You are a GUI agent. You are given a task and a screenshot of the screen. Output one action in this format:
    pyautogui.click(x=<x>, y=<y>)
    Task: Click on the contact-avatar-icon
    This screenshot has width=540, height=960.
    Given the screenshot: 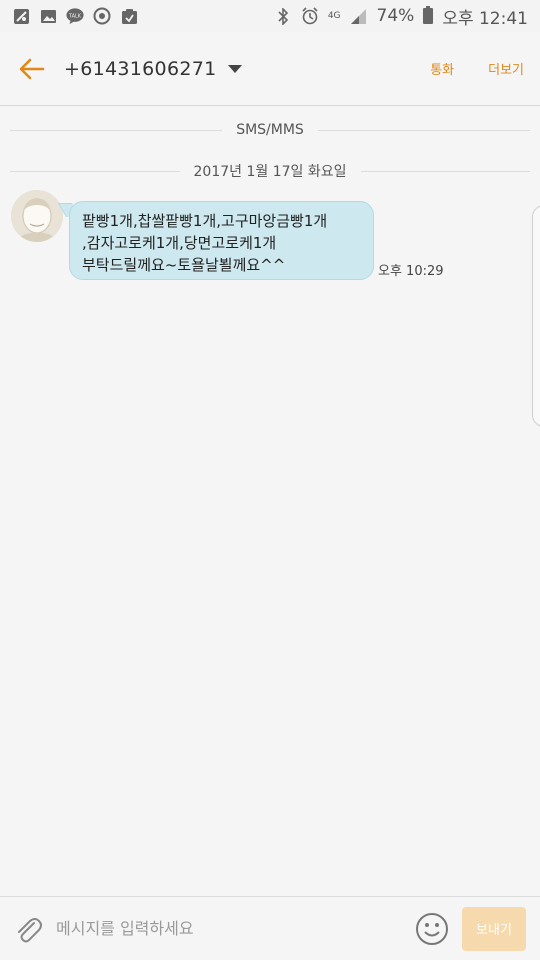 What is the action you would take?
    pyautogui.click(x=37, y=216)
    